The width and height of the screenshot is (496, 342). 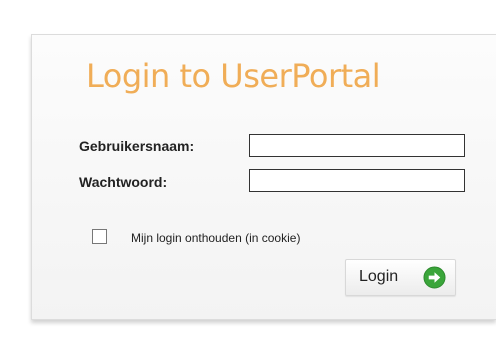 What do you see at coordinates (233, 76) in the screenshot?
I see `page-title: Login to UserPortal` at bounding box center [233, 76].